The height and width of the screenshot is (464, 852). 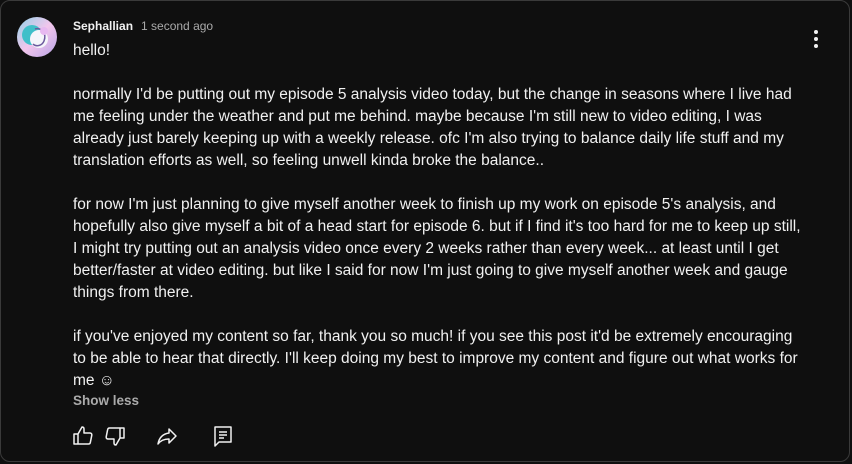 I want to click on author-name: Sephallian, so click(x=103, y=26).